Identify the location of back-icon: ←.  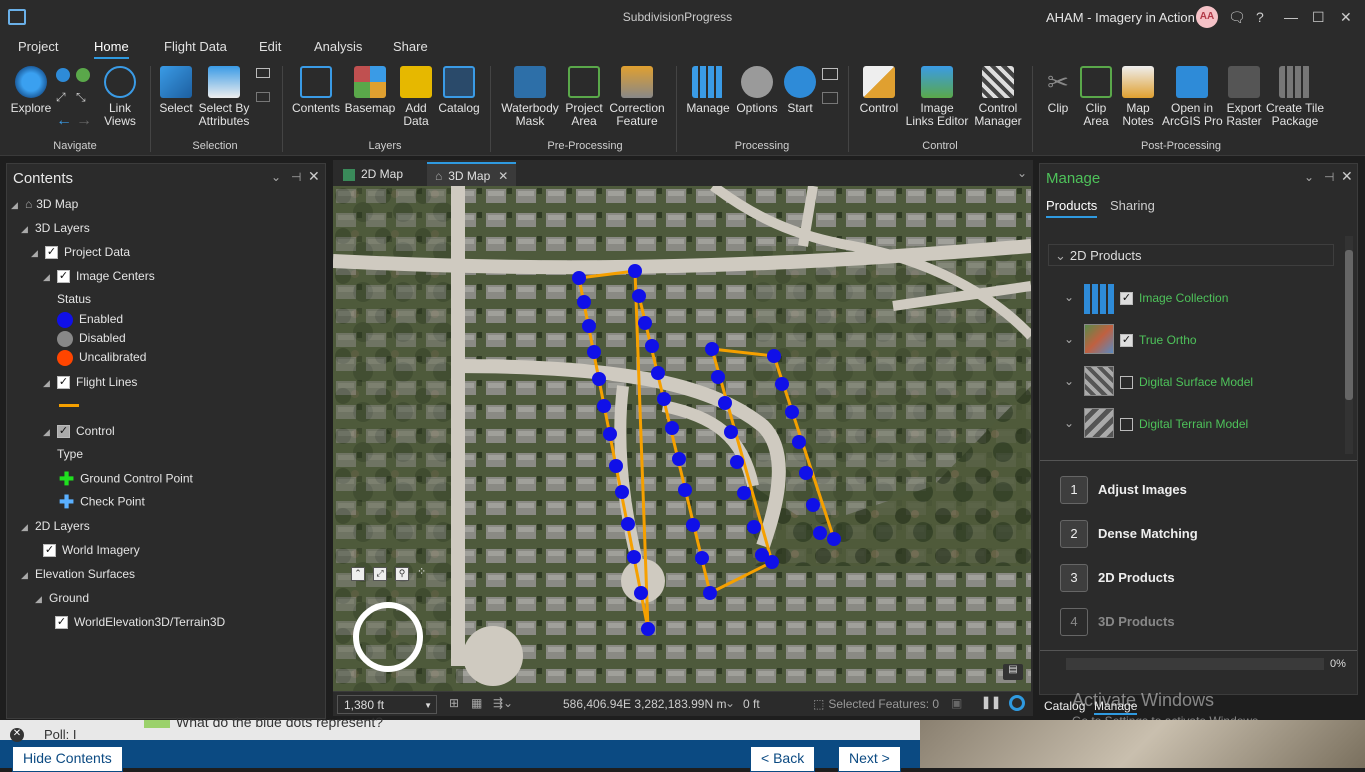
(64, 121).